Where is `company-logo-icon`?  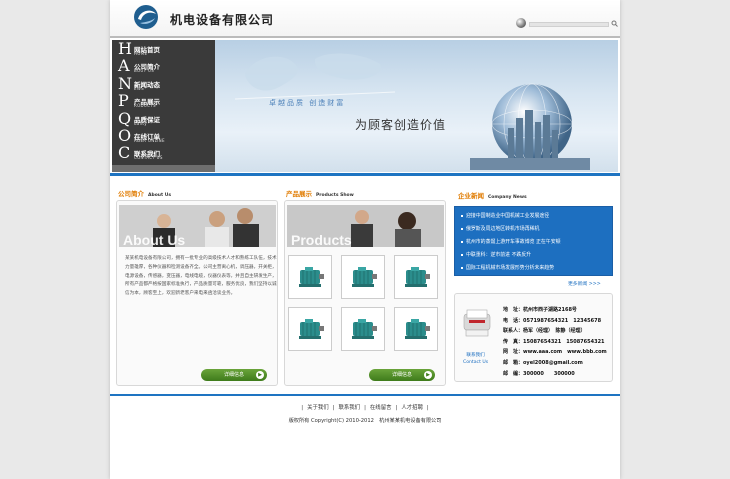 company-logo-icon is located at coordinates (146, 17).